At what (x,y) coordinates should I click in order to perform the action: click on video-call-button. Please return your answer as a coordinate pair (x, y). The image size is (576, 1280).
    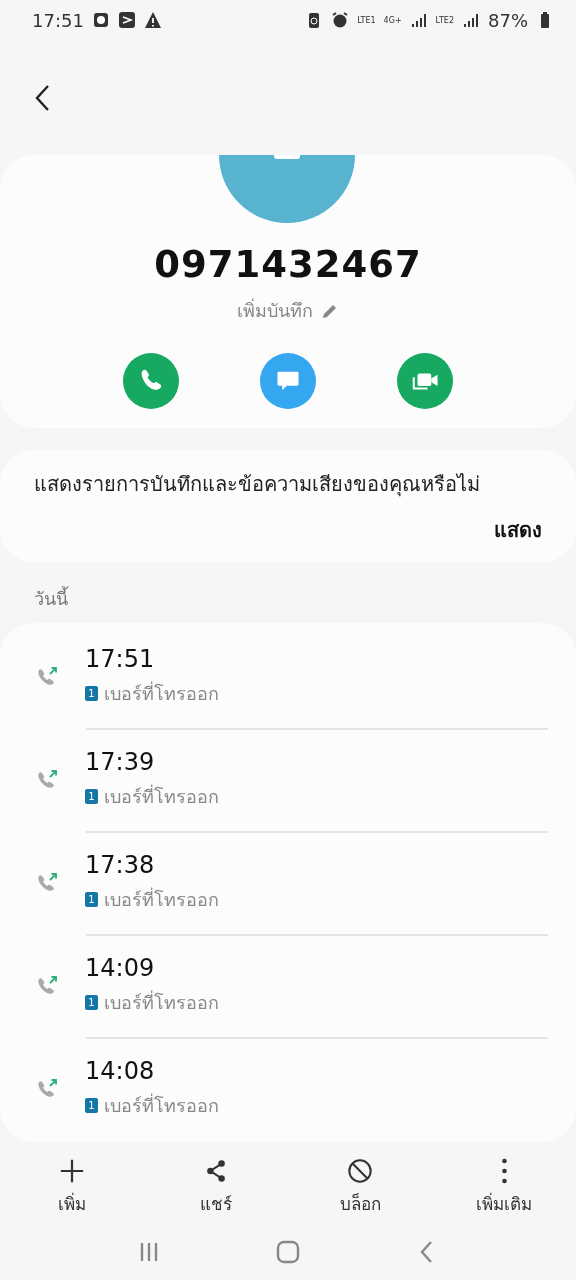
    Looking at the image, I should click on (425, 381).